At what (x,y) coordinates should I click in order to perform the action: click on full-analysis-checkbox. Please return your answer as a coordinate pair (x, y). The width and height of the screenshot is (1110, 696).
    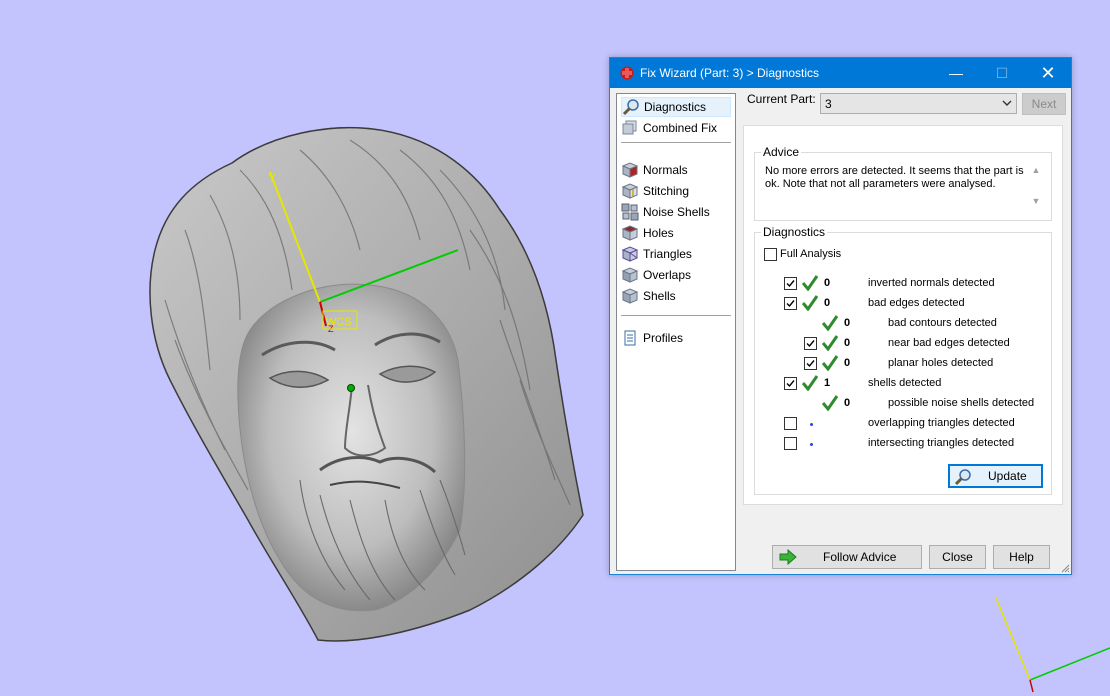
    Looking at the image, I should click on (770, 254).